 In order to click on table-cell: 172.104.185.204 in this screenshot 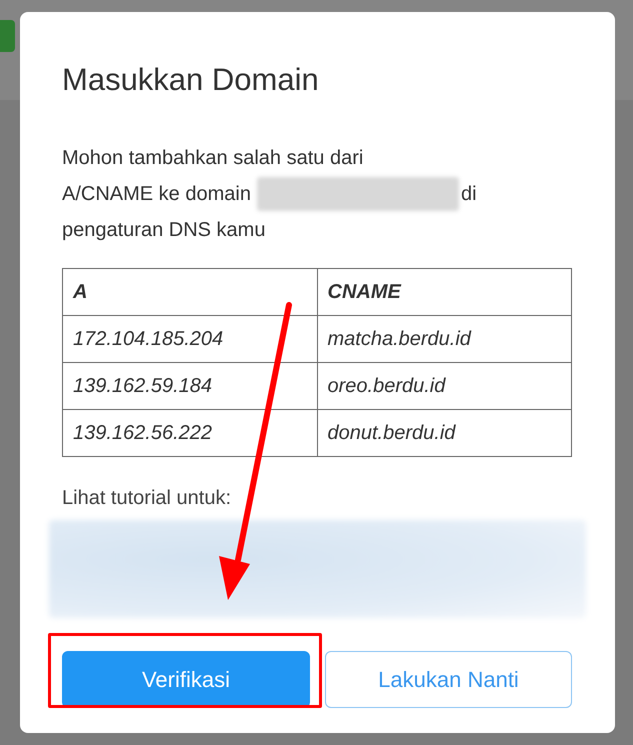, I will do `click(189, 339)`.